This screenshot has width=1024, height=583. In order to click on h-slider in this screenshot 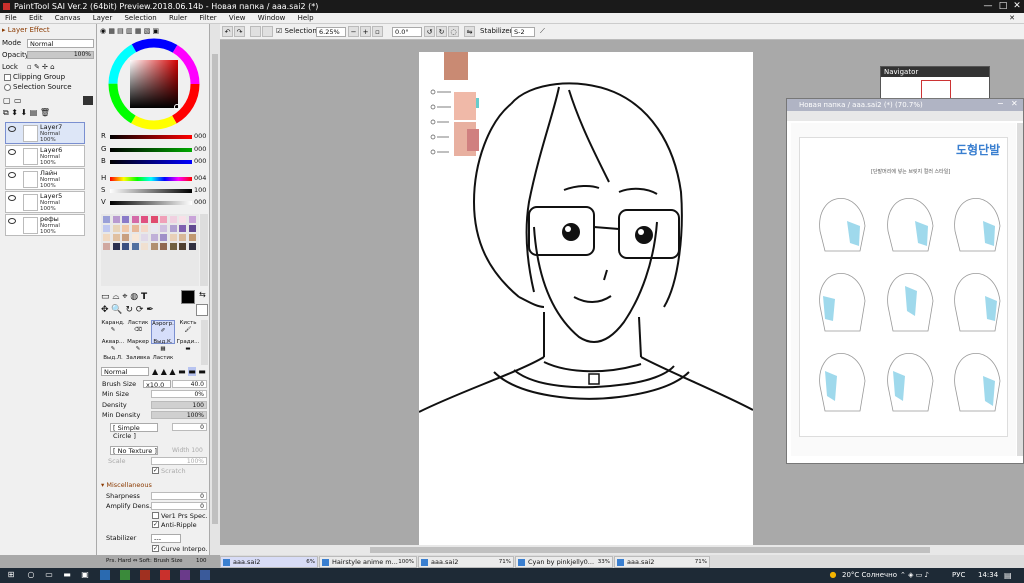, I will do `click(151, 179)`.